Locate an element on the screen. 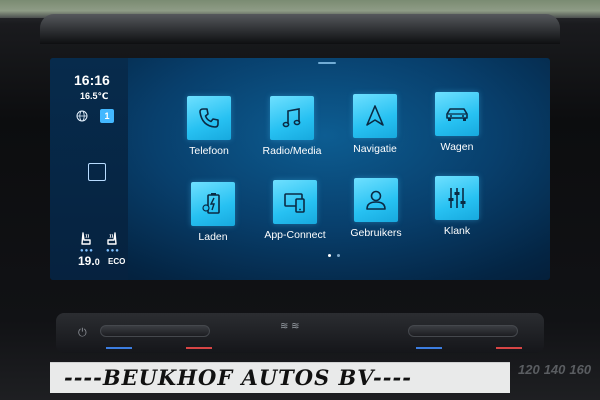 The image size is (600, 400). dealer-banner: ----BEUKHOF AUTOS BV---- is located at coordinates (280, 377).